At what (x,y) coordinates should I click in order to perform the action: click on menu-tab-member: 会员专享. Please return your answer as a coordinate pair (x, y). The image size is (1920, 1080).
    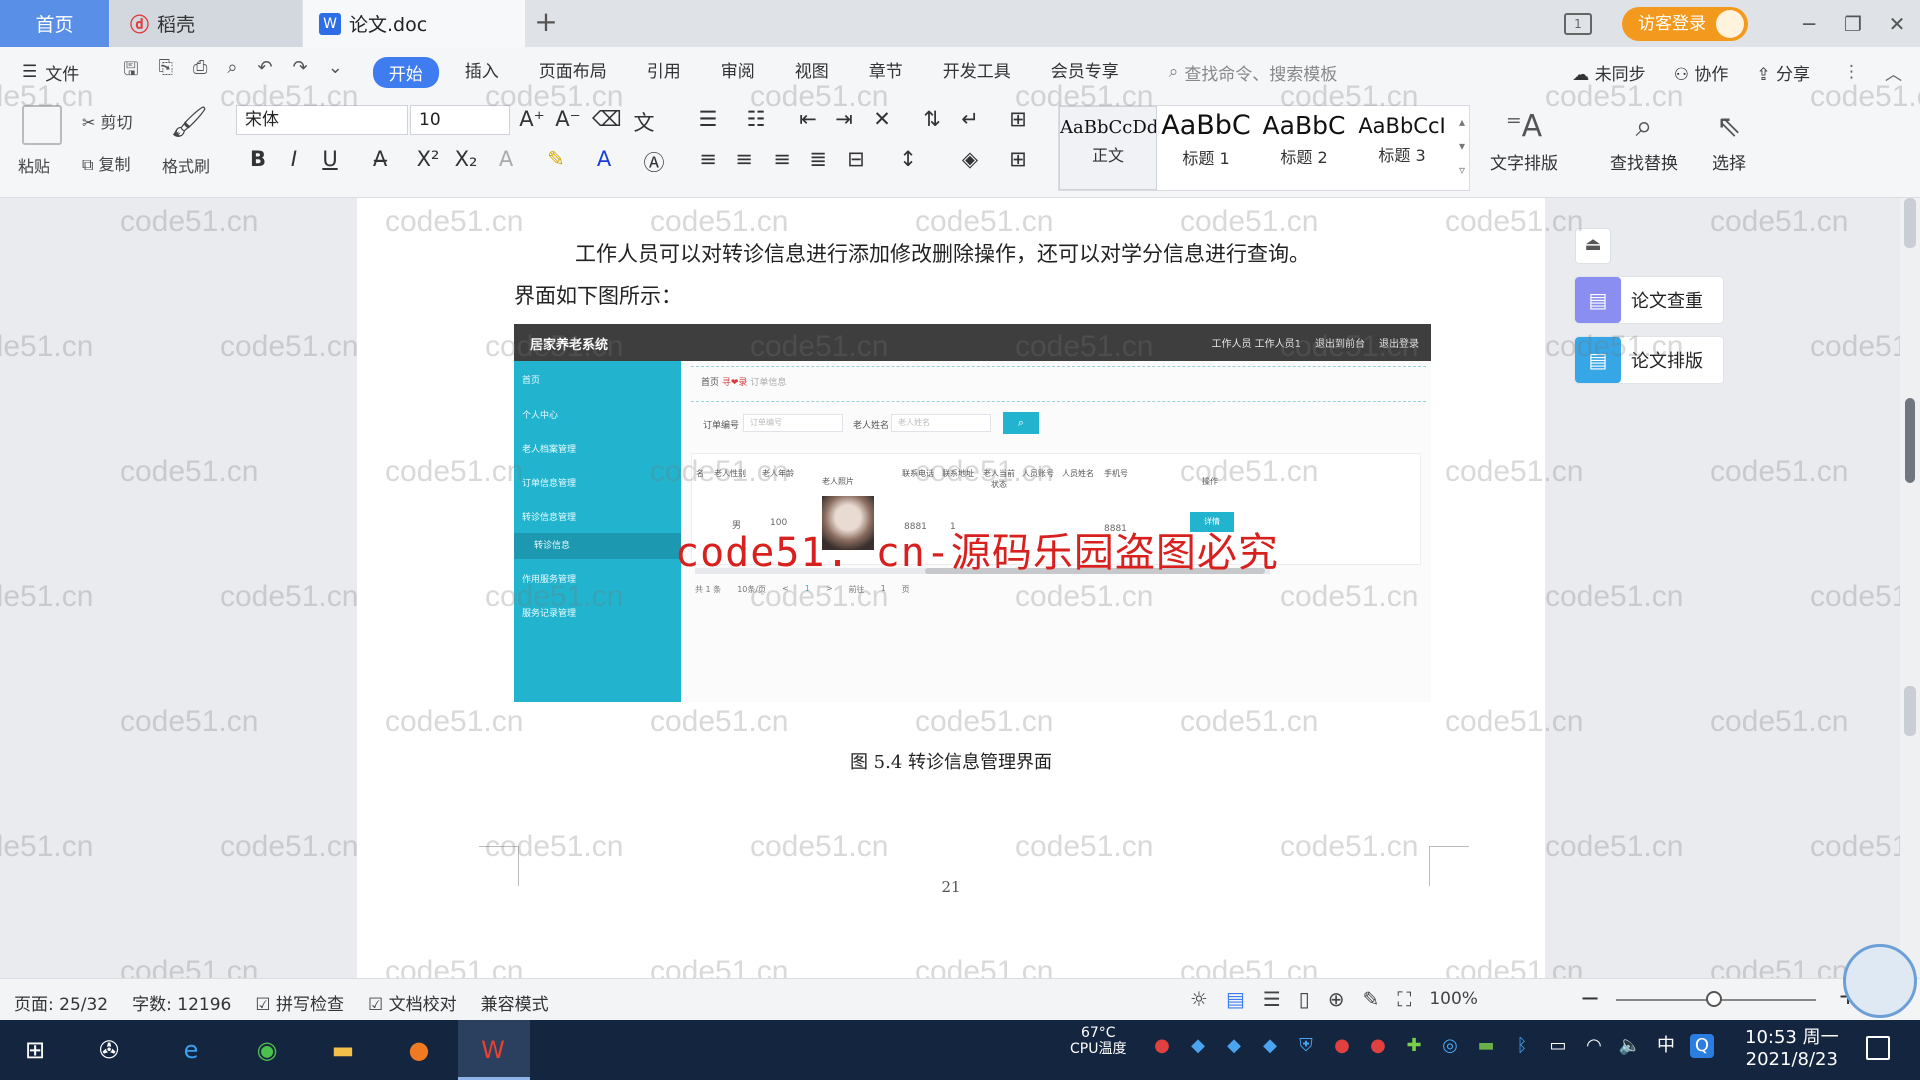
    Looking at the image, I should click on (1085, 72).